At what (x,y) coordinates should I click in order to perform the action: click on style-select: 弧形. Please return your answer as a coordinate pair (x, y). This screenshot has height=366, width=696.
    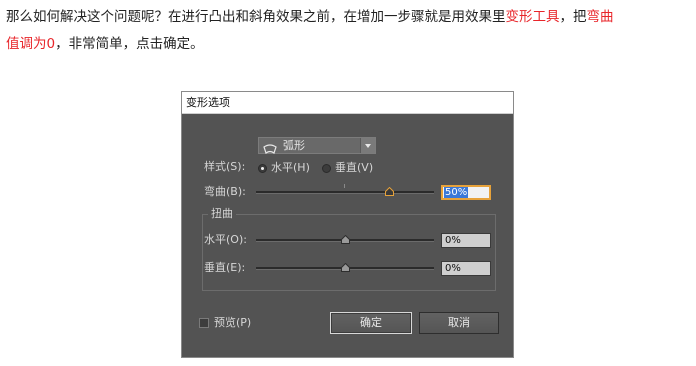
    Looking at the image, I should click on (317, 145).